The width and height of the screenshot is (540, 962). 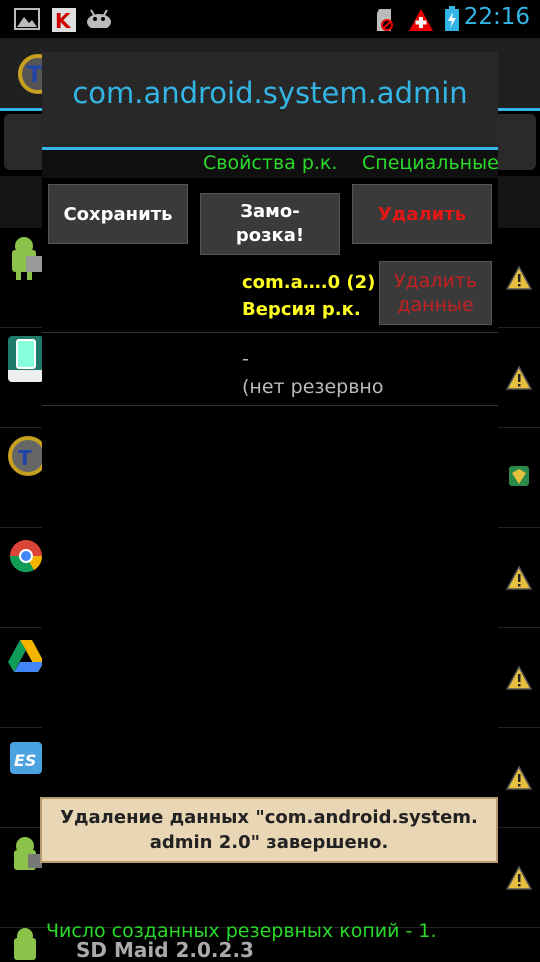 I want to click on android-box-icon, so click(x=27, y=258).